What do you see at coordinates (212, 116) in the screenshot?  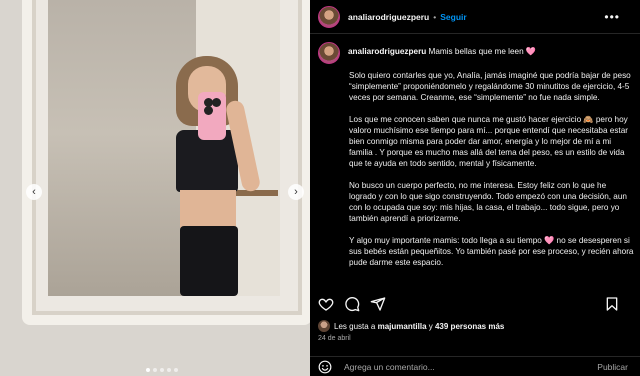 I see `photo-phone` at bounding box center [212, 116].